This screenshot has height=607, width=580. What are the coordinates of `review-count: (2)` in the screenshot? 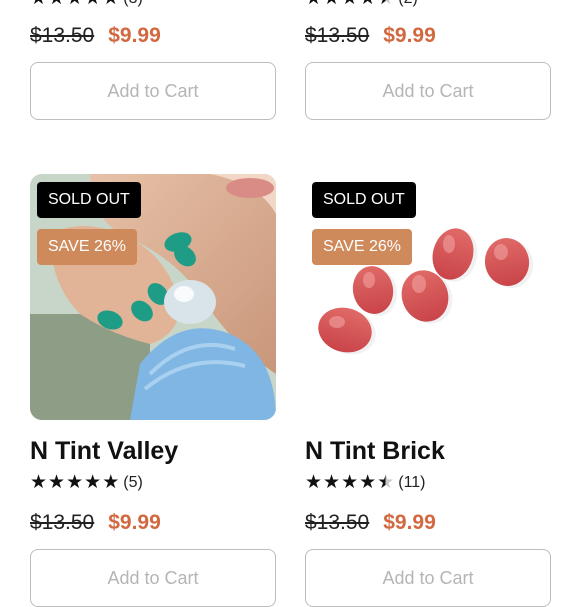 It's located at (408, 4).